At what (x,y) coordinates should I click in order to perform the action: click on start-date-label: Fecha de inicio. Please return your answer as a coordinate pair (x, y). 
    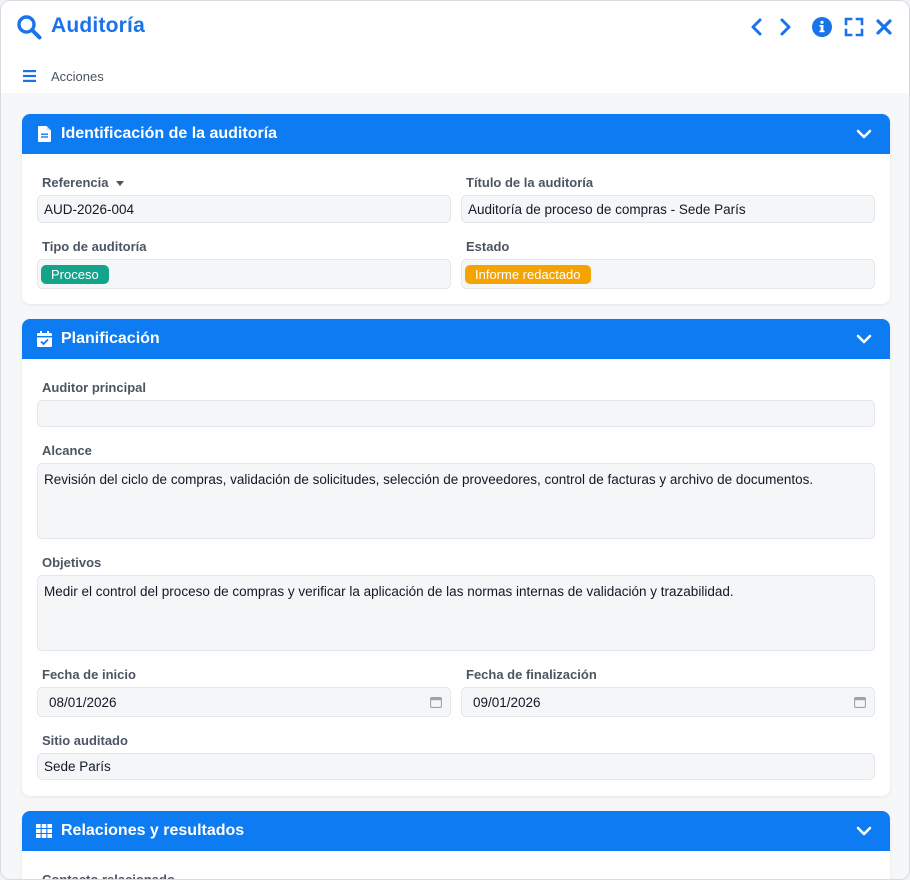
    Looking at the image, I should click on (89, 674).